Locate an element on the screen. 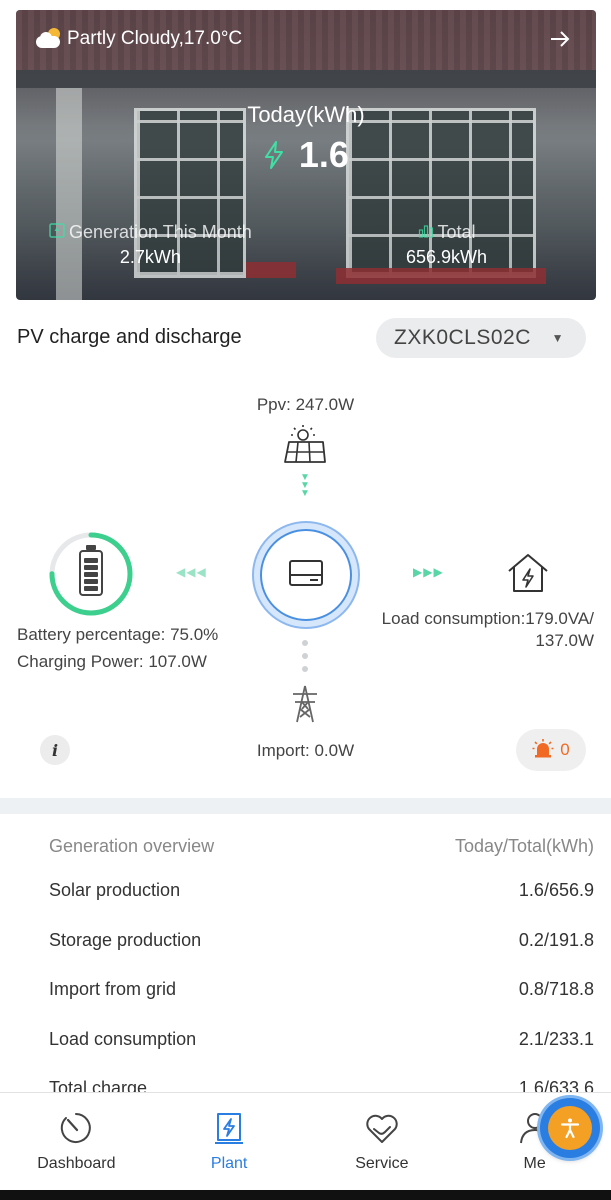 The width and height of the screenshot is (611, 1200). nav-label: Me is located at coordinates (534, 1163).